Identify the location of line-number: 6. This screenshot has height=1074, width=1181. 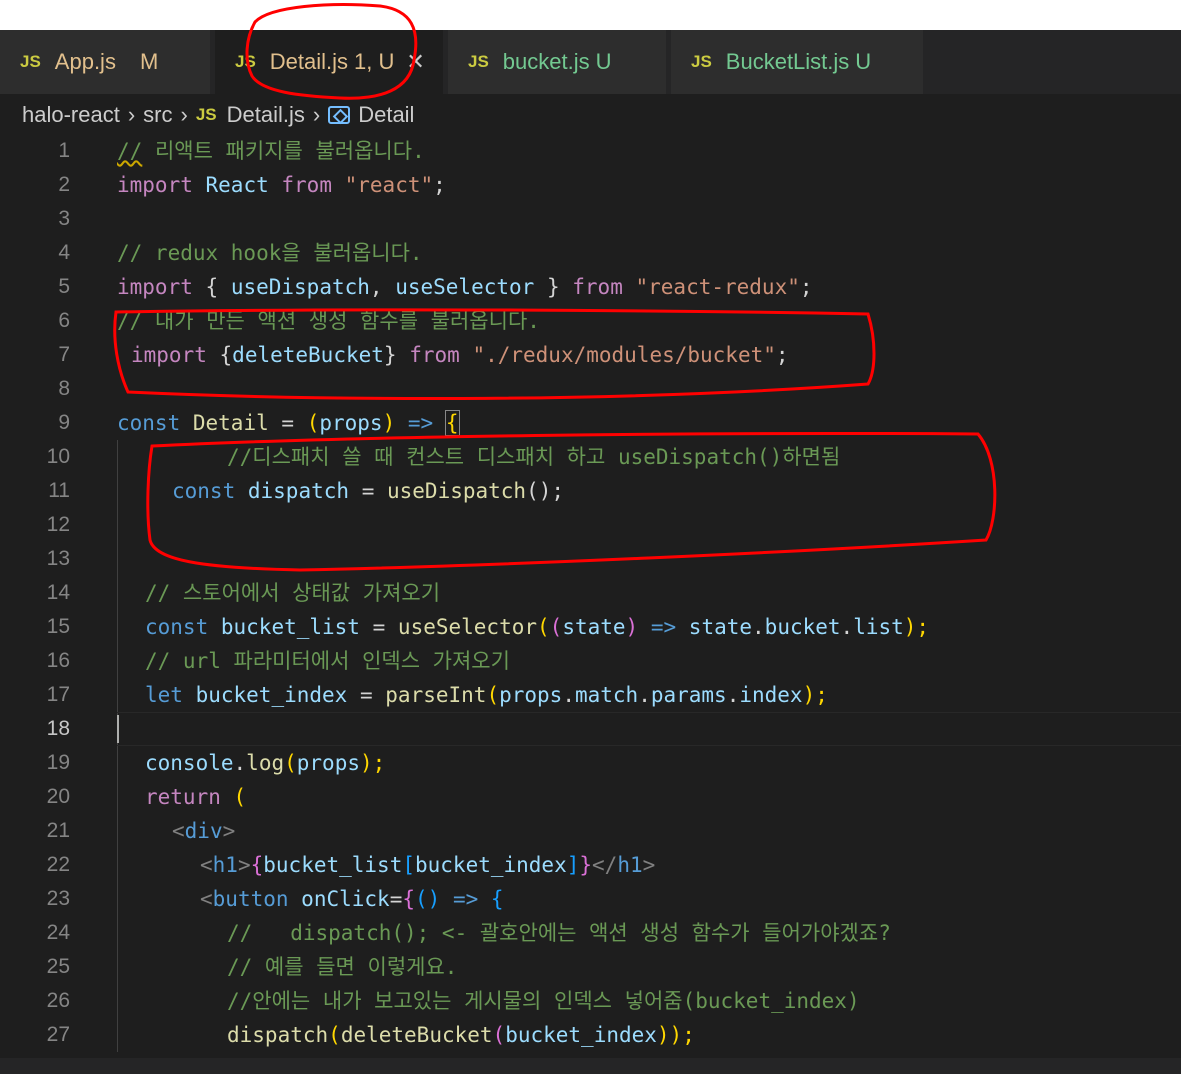
(64, 320).